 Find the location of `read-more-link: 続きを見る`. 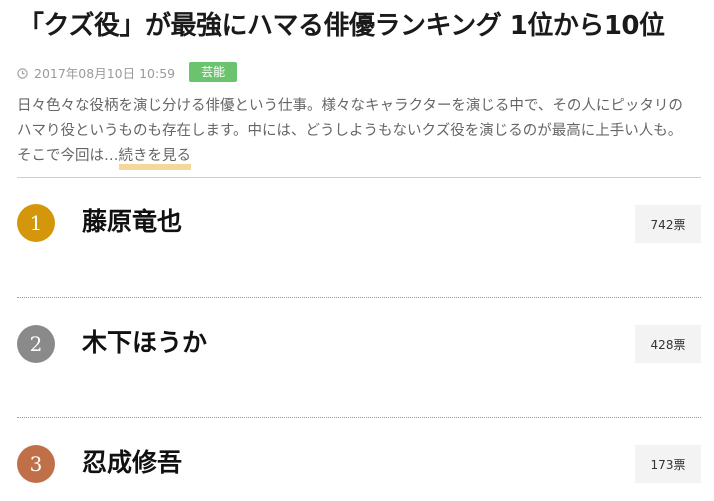

read-more-link: 続きを見る is located at coordinates (154, 159).